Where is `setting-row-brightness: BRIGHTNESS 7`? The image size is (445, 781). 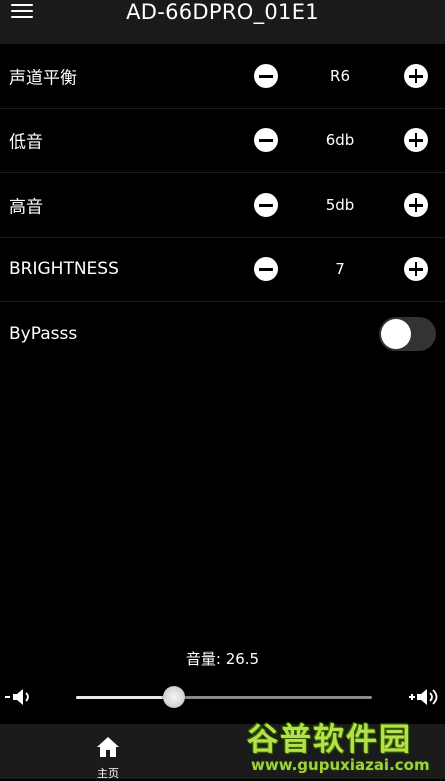 setting-row-brightness: BRIGHTNESS 7 is located at coordinates (222, 269).